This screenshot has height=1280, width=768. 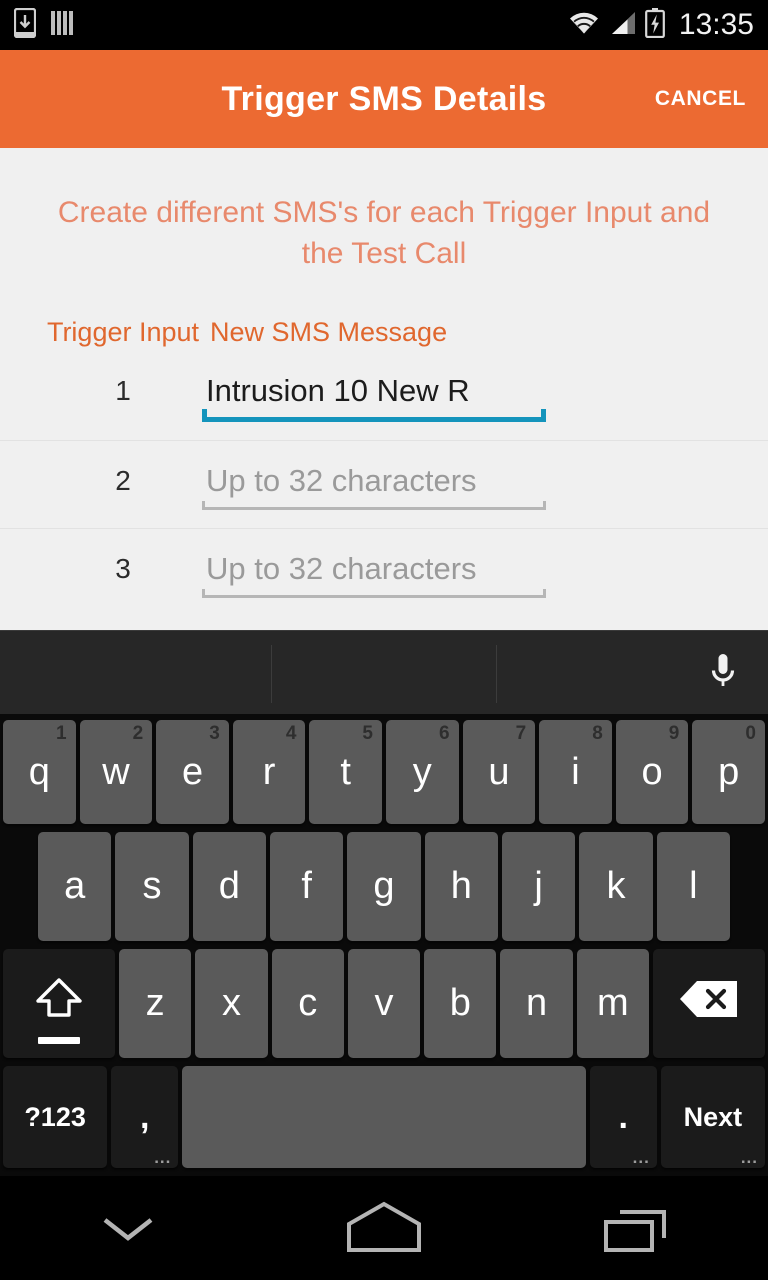 What do you see at coordinates (460, 1003) in the screenshot?
I see `key-b: b` at bounding box center [460, 1003].